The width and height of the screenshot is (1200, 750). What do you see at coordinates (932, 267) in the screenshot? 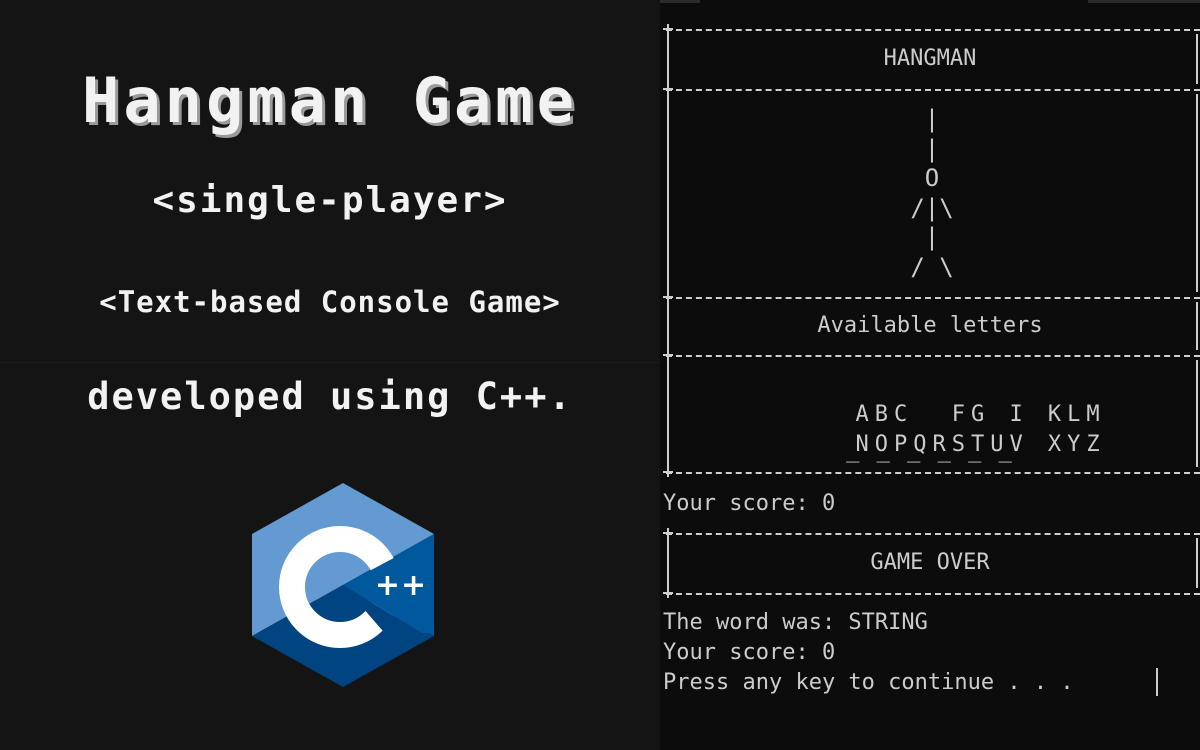
I see `hangman-legs: / \` at bounding box center [932, 267].